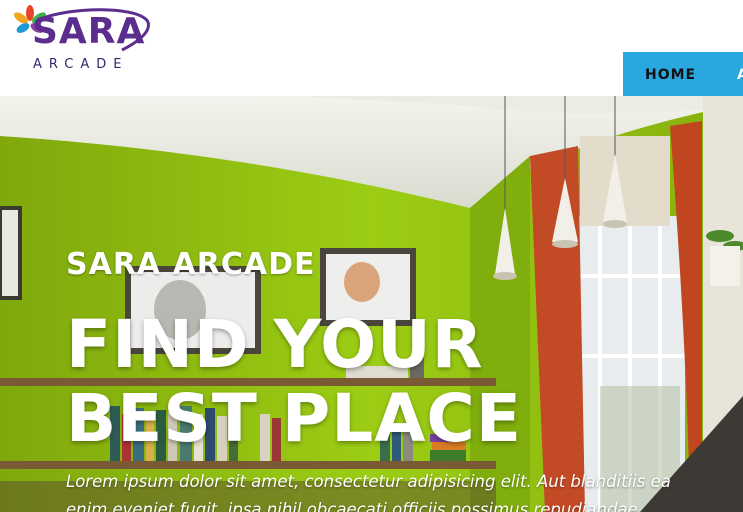  What do you see at coordinates (670, 75) in the screenshot?
I see `nav-item-home: HOME` at bounding box center [670, 75].